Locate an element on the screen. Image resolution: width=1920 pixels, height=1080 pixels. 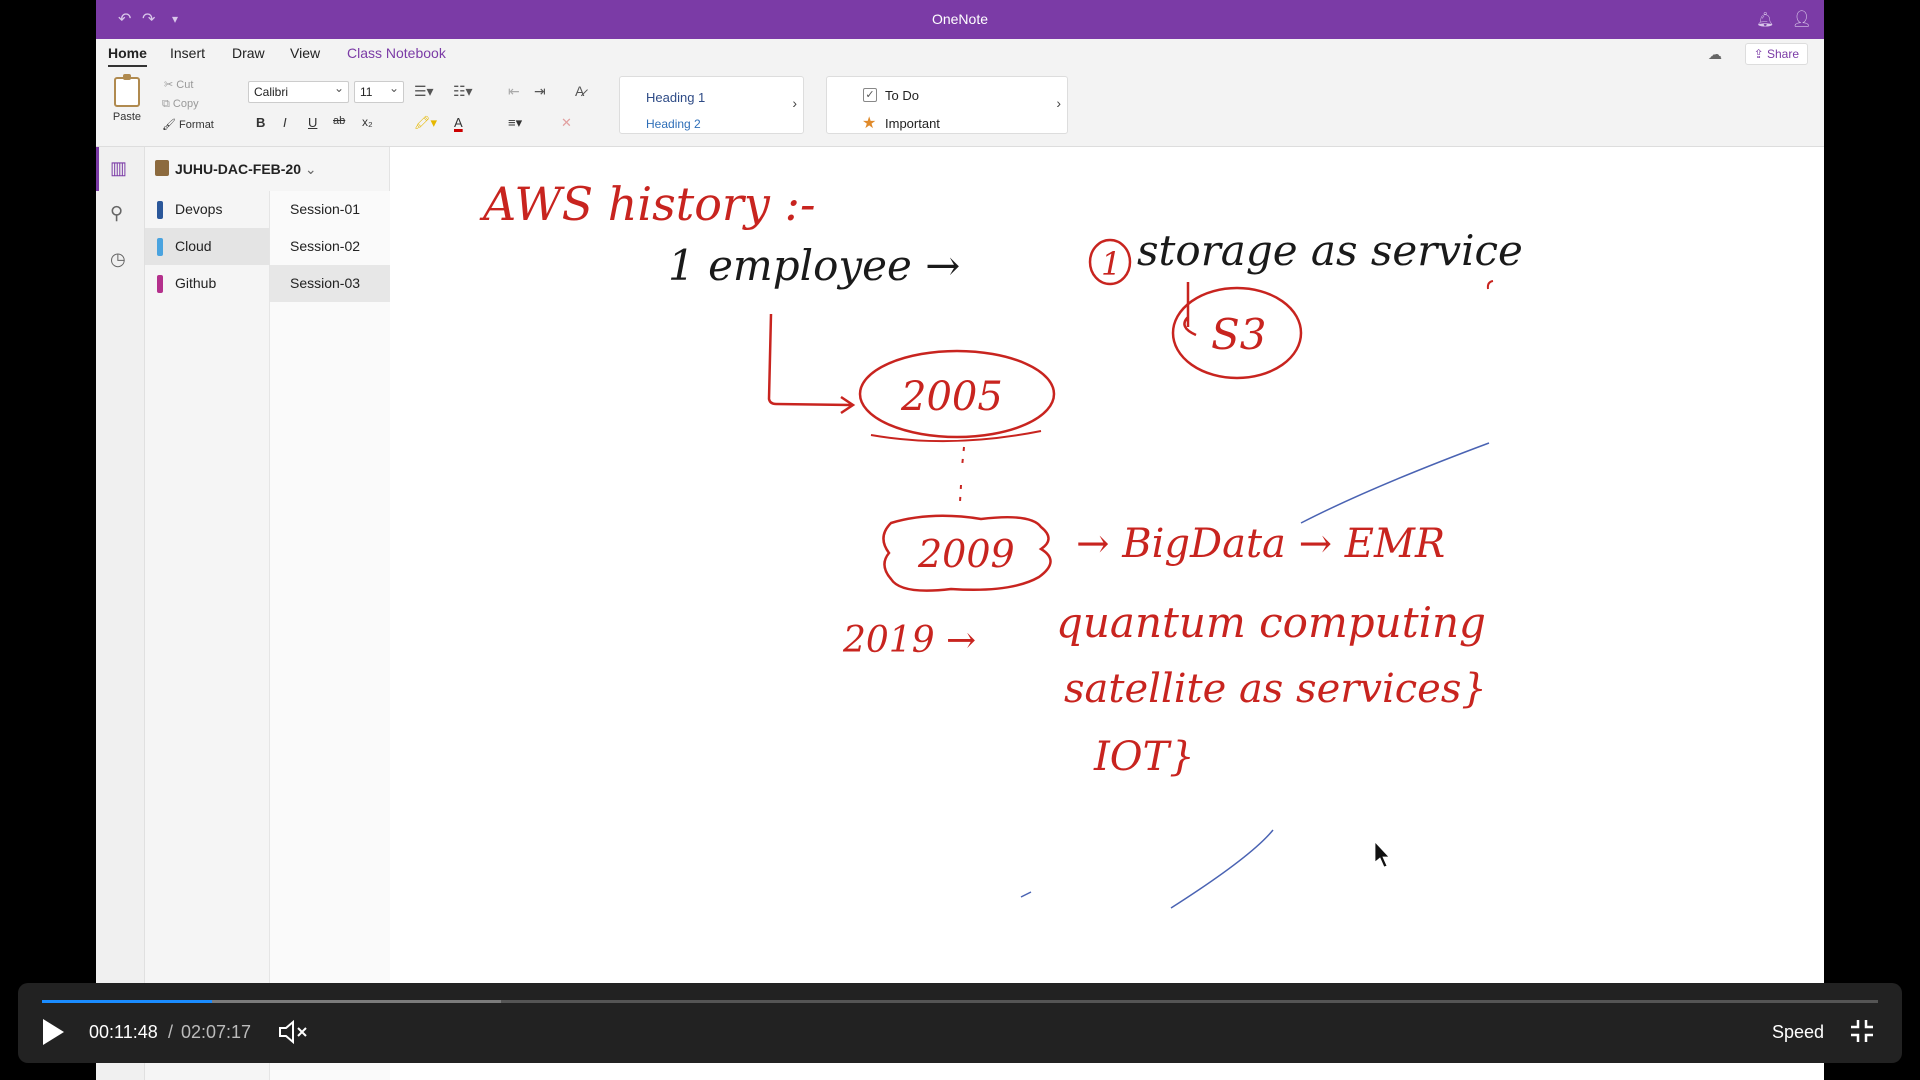
tab-draw: Draw is located at coordinates (248, 53).